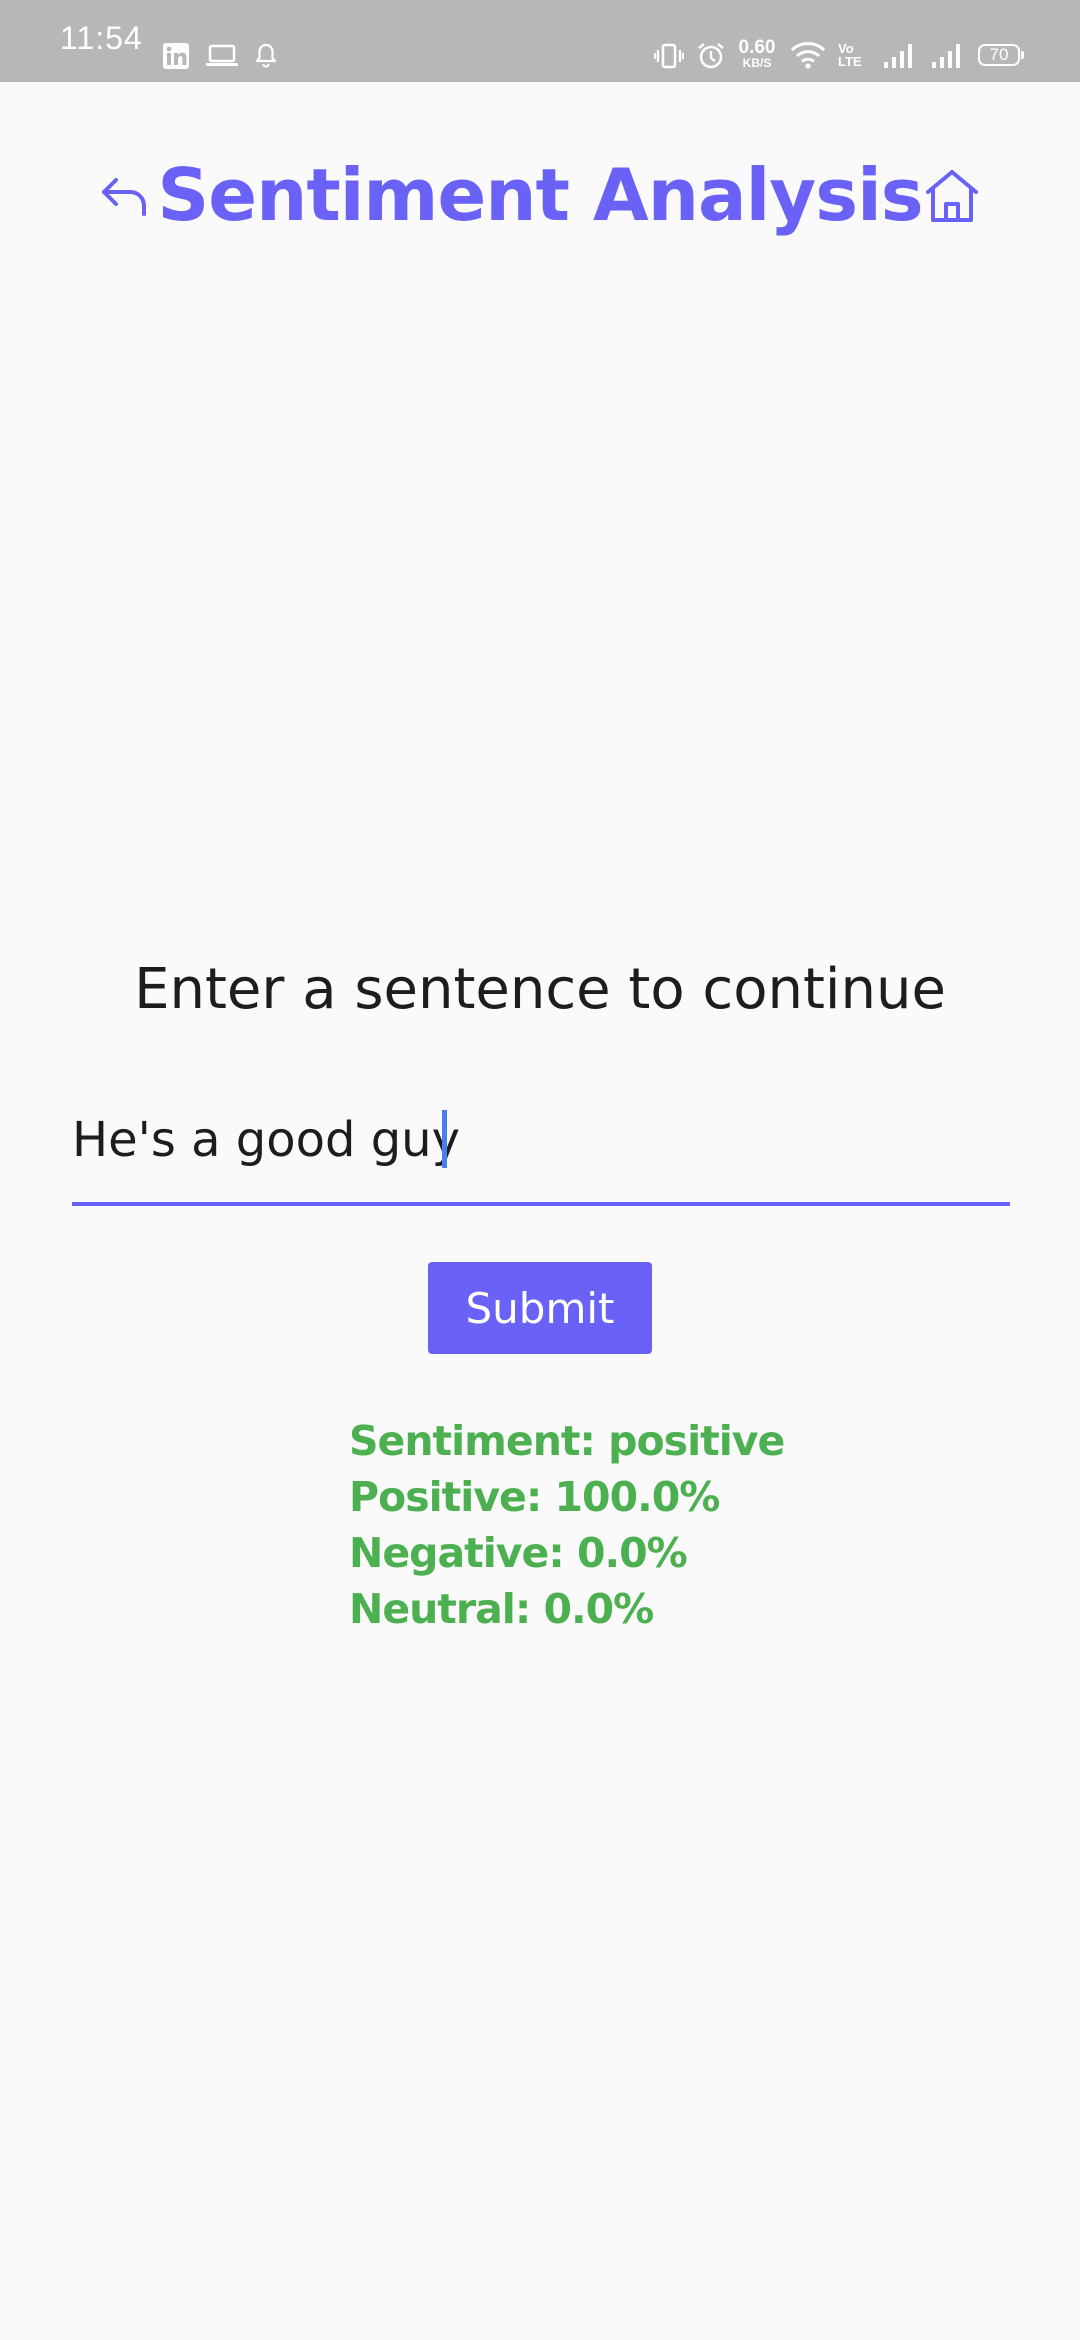 This screenshot has height=2340, width=1080. Describe the element at coordinates (711, 56) in the screenshot. I see `alarm-icon` at that location.